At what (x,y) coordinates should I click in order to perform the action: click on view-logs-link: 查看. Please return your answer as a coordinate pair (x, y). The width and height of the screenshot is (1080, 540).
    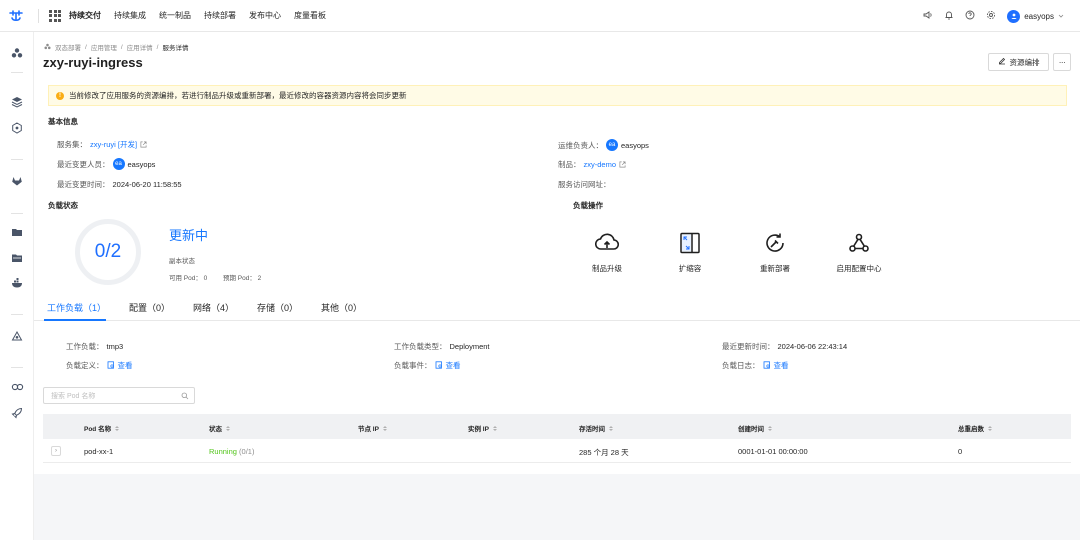
    Looking at the image, I should click on (781, 365).